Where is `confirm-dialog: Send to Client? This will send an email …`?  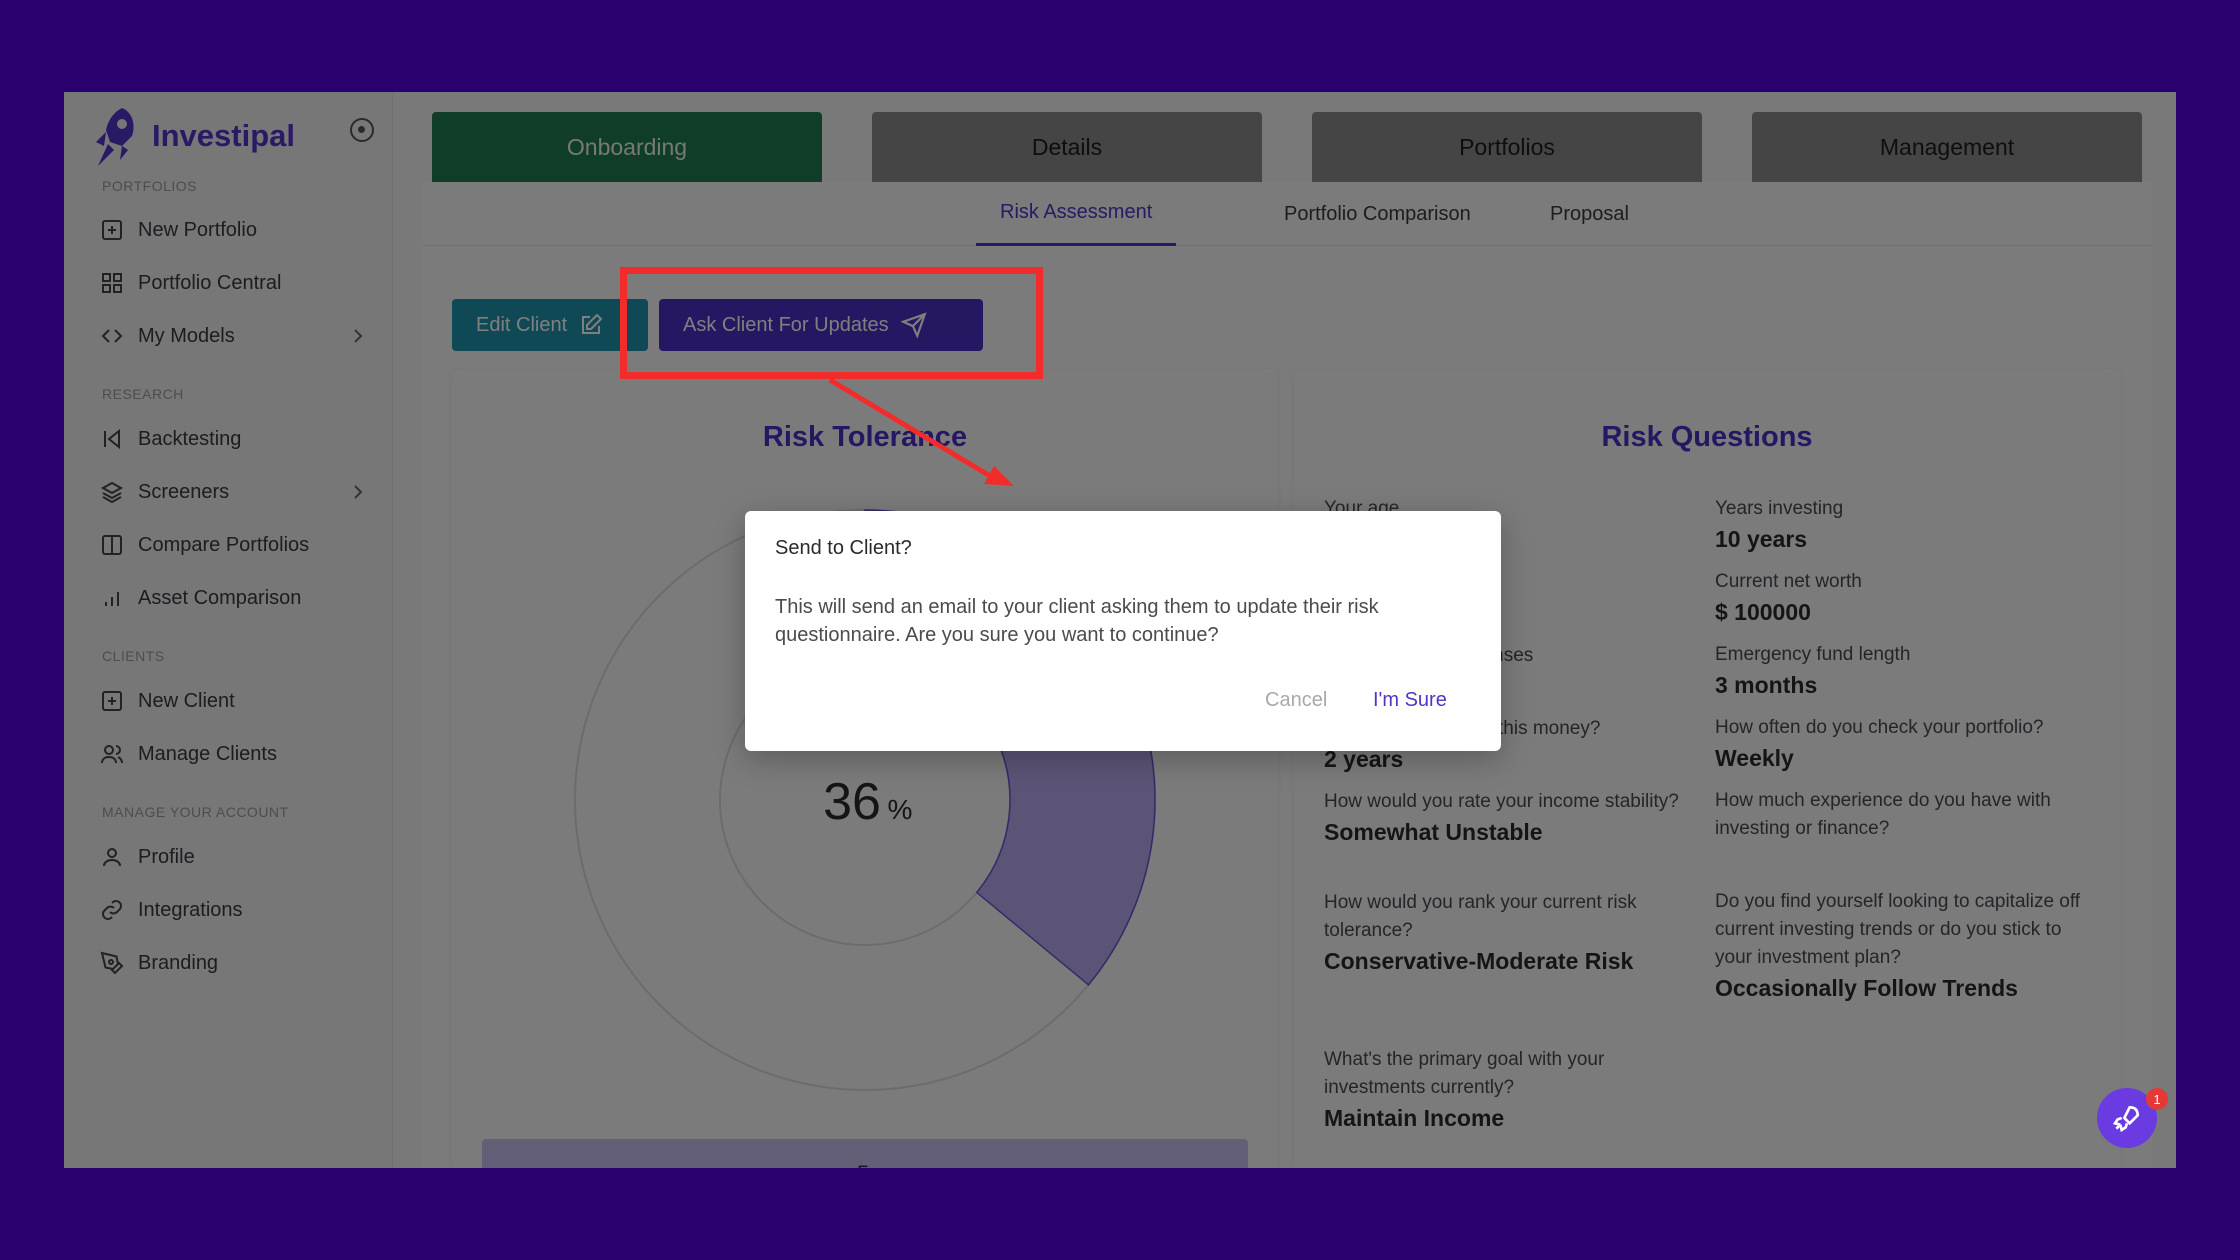 confirm-dialog: Send to Client? This will send an email … is located at coordinates (1123, 631).